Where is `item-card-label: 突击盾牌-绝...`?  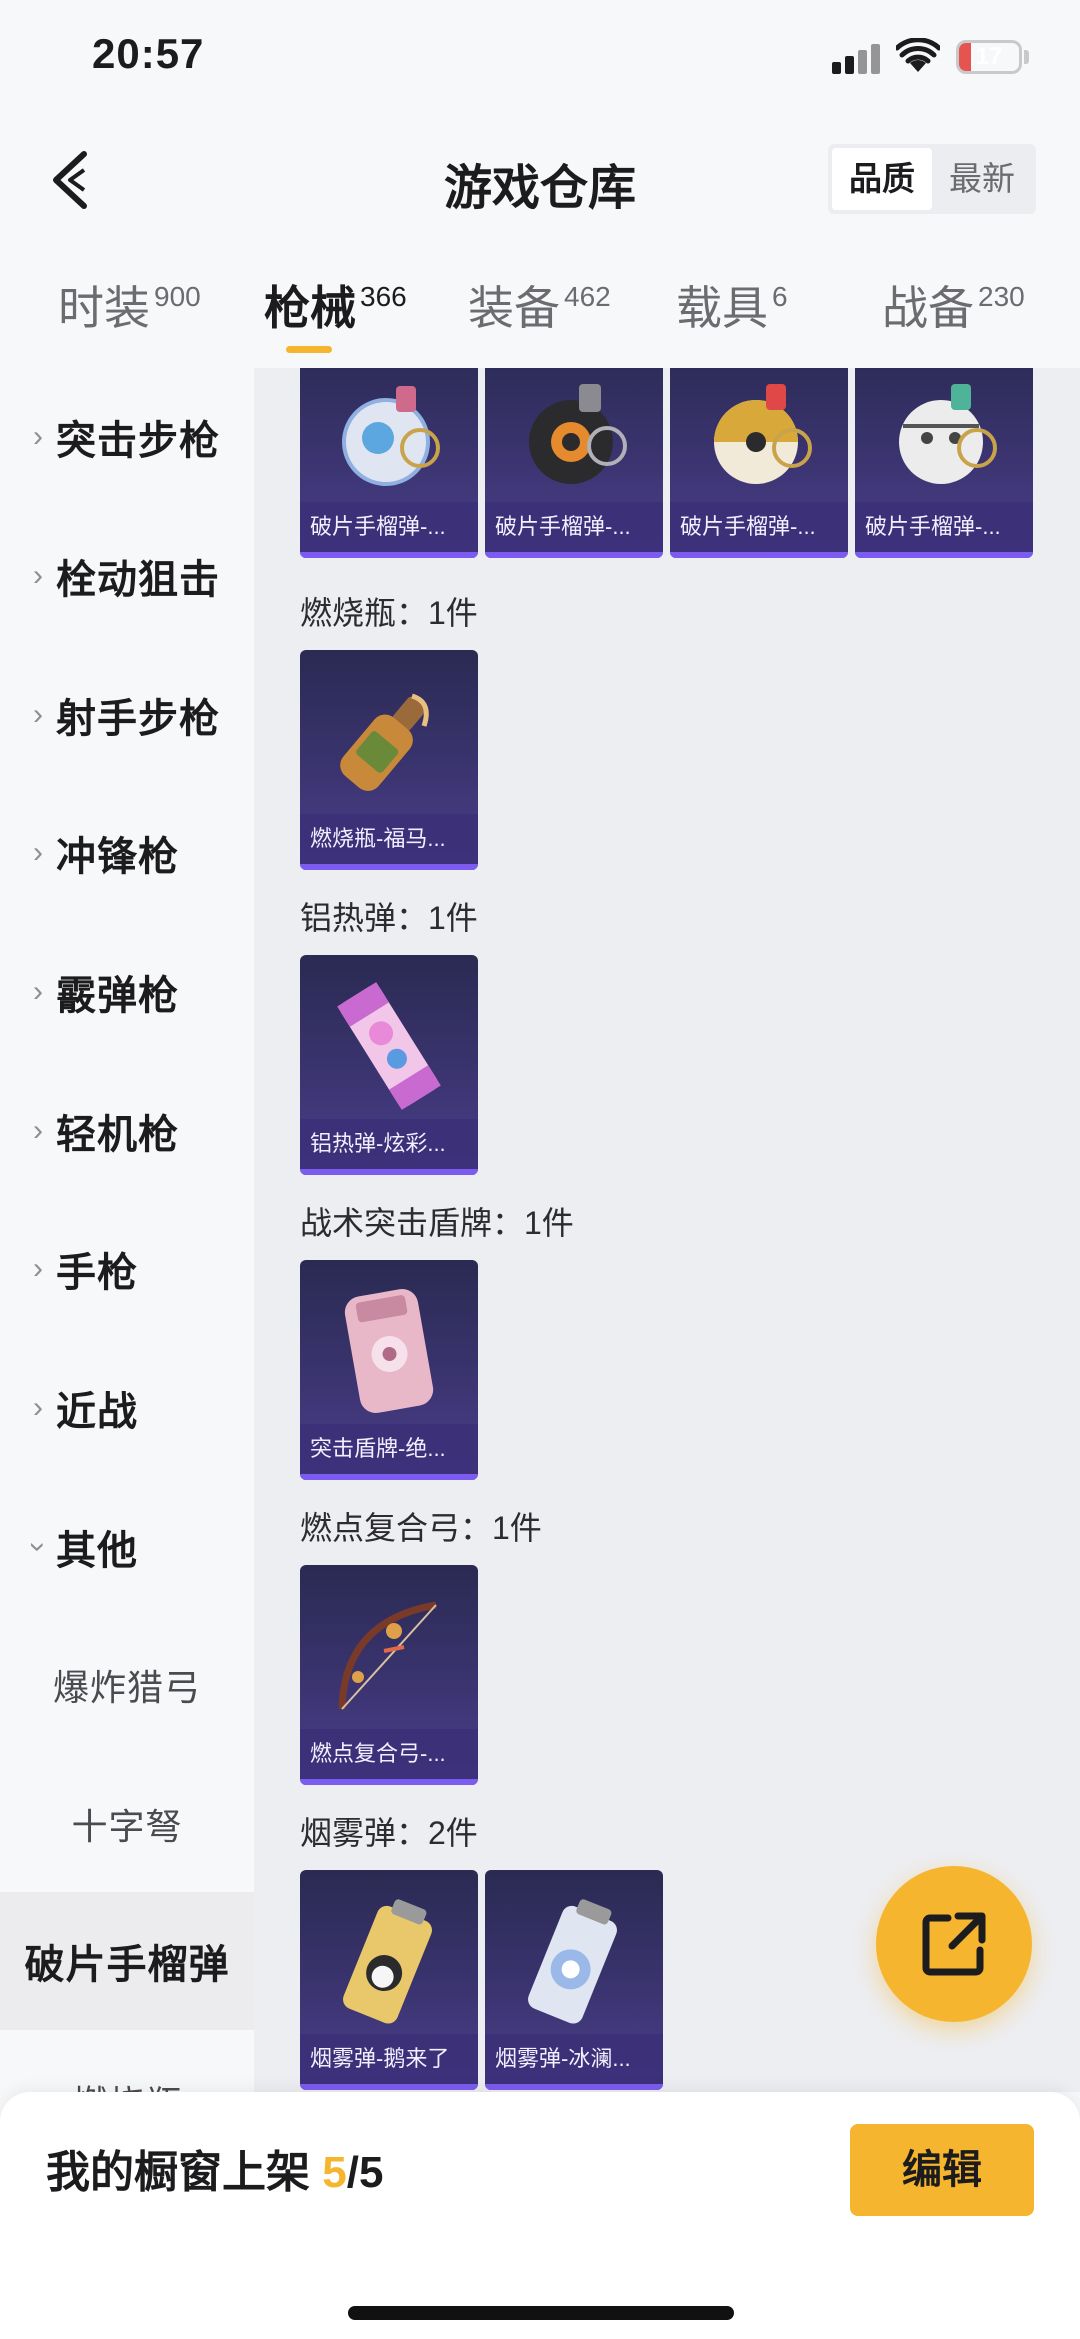
item-card-label: 突击盾牌-绝... is located at coordinates (389, 1449).